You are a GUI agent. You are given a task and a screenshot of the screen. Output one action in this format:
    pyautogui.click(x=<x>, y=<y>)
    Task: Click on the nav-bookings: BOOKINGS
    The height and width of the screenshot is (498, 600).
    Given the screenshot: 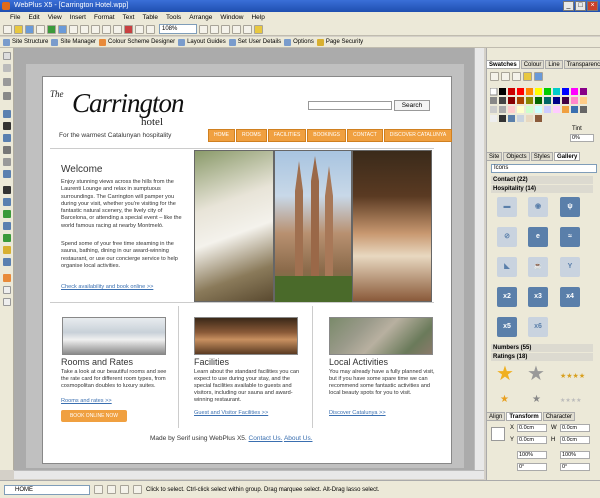 What is the action you would take?
    pyautogui.click(x=326, y=135)
    